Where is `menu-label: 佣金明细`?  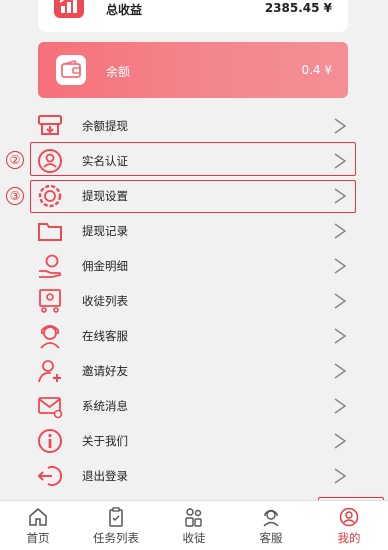
menu-label: 佣金明细 is located at coordinates (105, 266).